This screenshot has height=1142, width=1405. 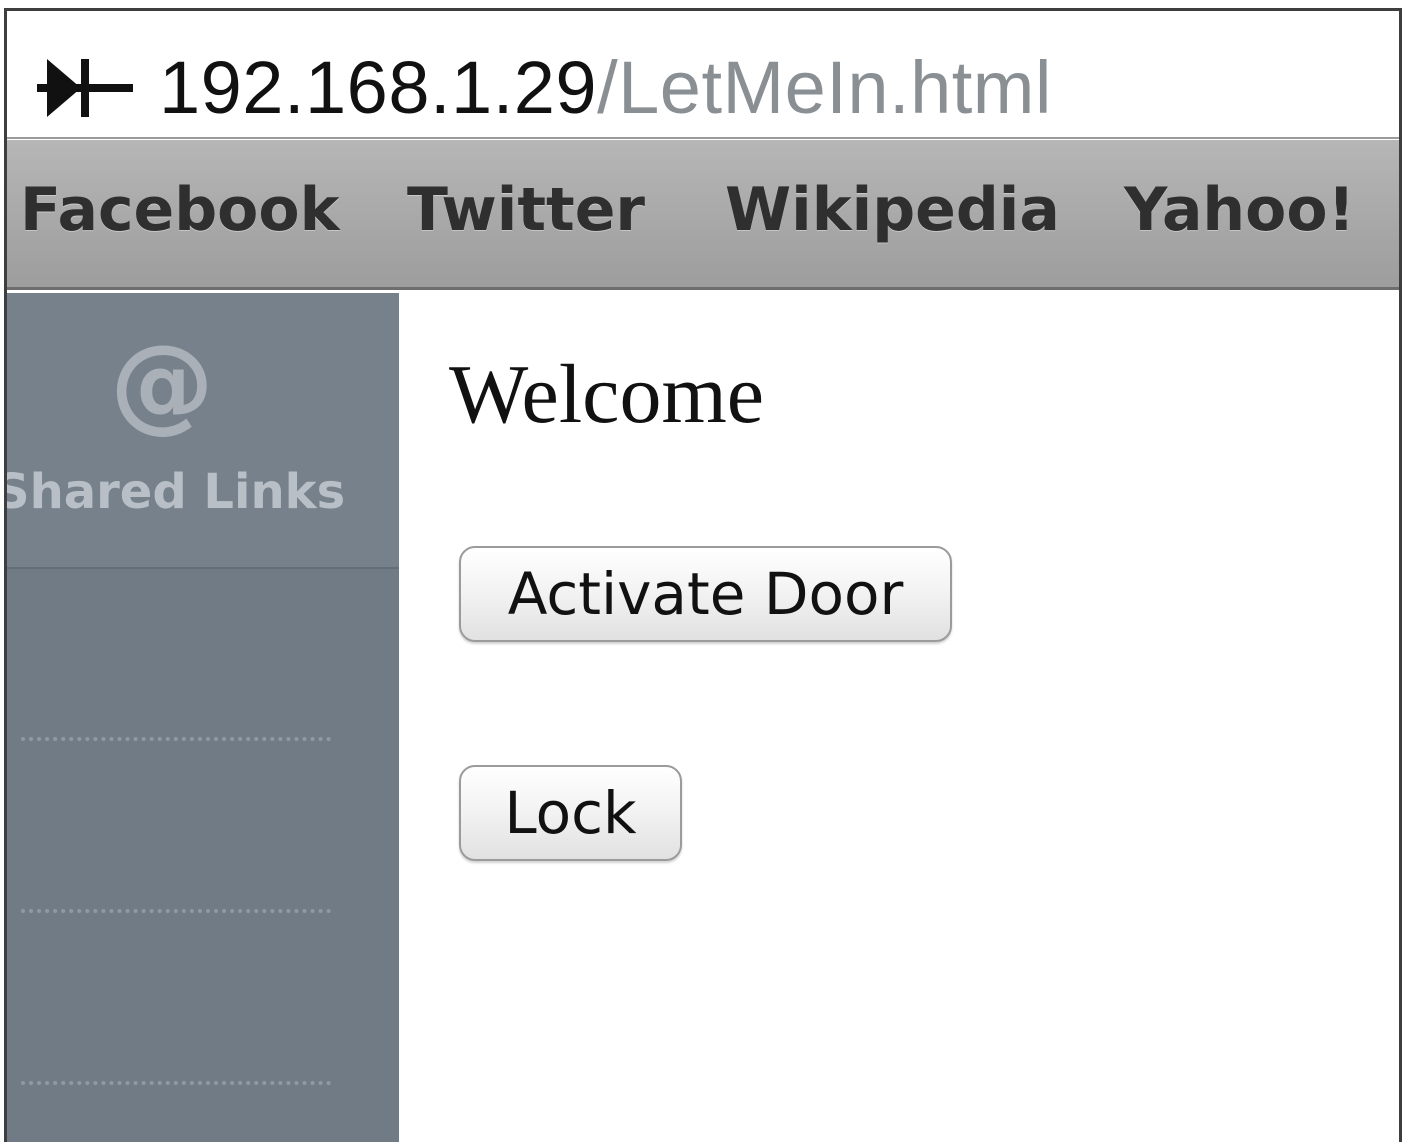 I want to click on bookmark-facebook: Facebook, so click(x=180, y=210).